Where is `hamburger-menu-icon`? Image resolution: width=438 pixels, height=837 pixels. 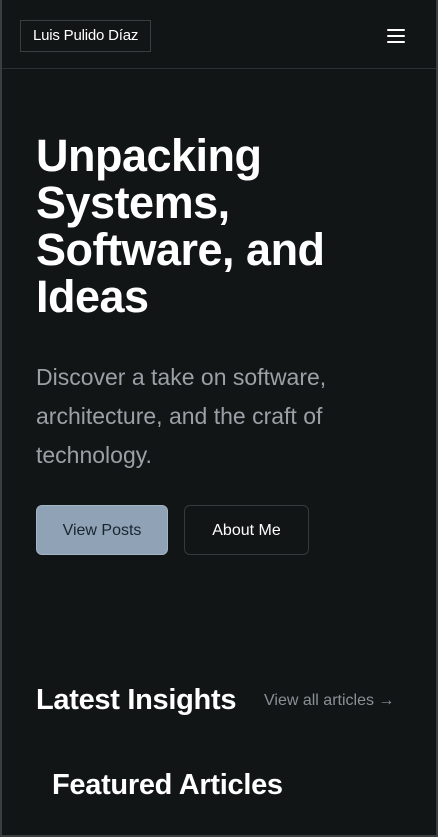 hamburger-menu-icon is located at coordinates (396, 36).